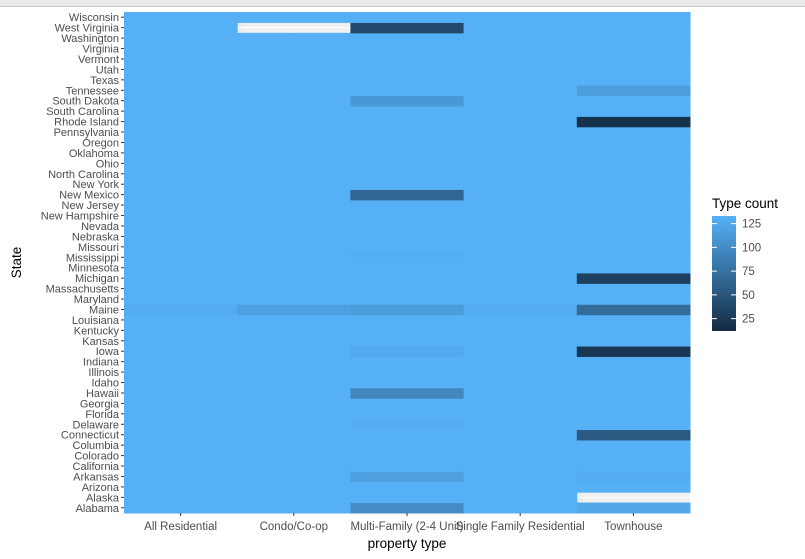 The width and height of the screenshot is (805, 559). What do you see at coordinates (89, 196) in the screenshot?
I see `y-tick-label: New Mexico` at bounding box center [89, 196].